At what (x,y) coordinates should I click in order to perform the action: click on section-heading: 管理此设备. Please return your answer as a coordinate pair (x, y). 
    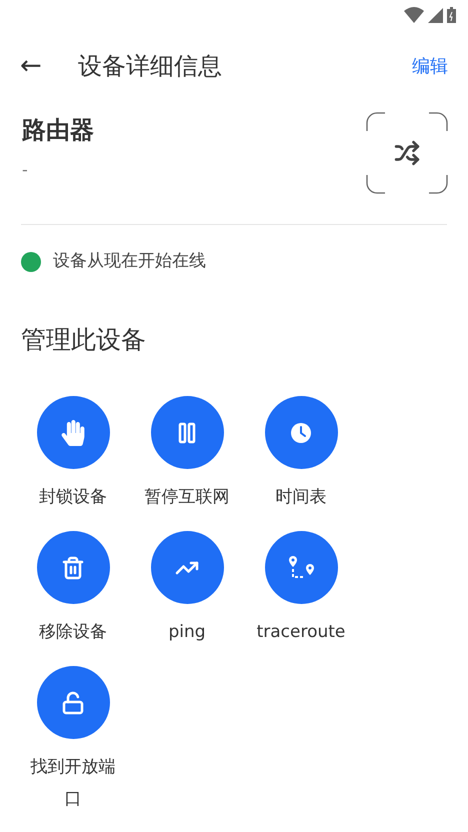
    Looking at the image, I should click on (83, 340).